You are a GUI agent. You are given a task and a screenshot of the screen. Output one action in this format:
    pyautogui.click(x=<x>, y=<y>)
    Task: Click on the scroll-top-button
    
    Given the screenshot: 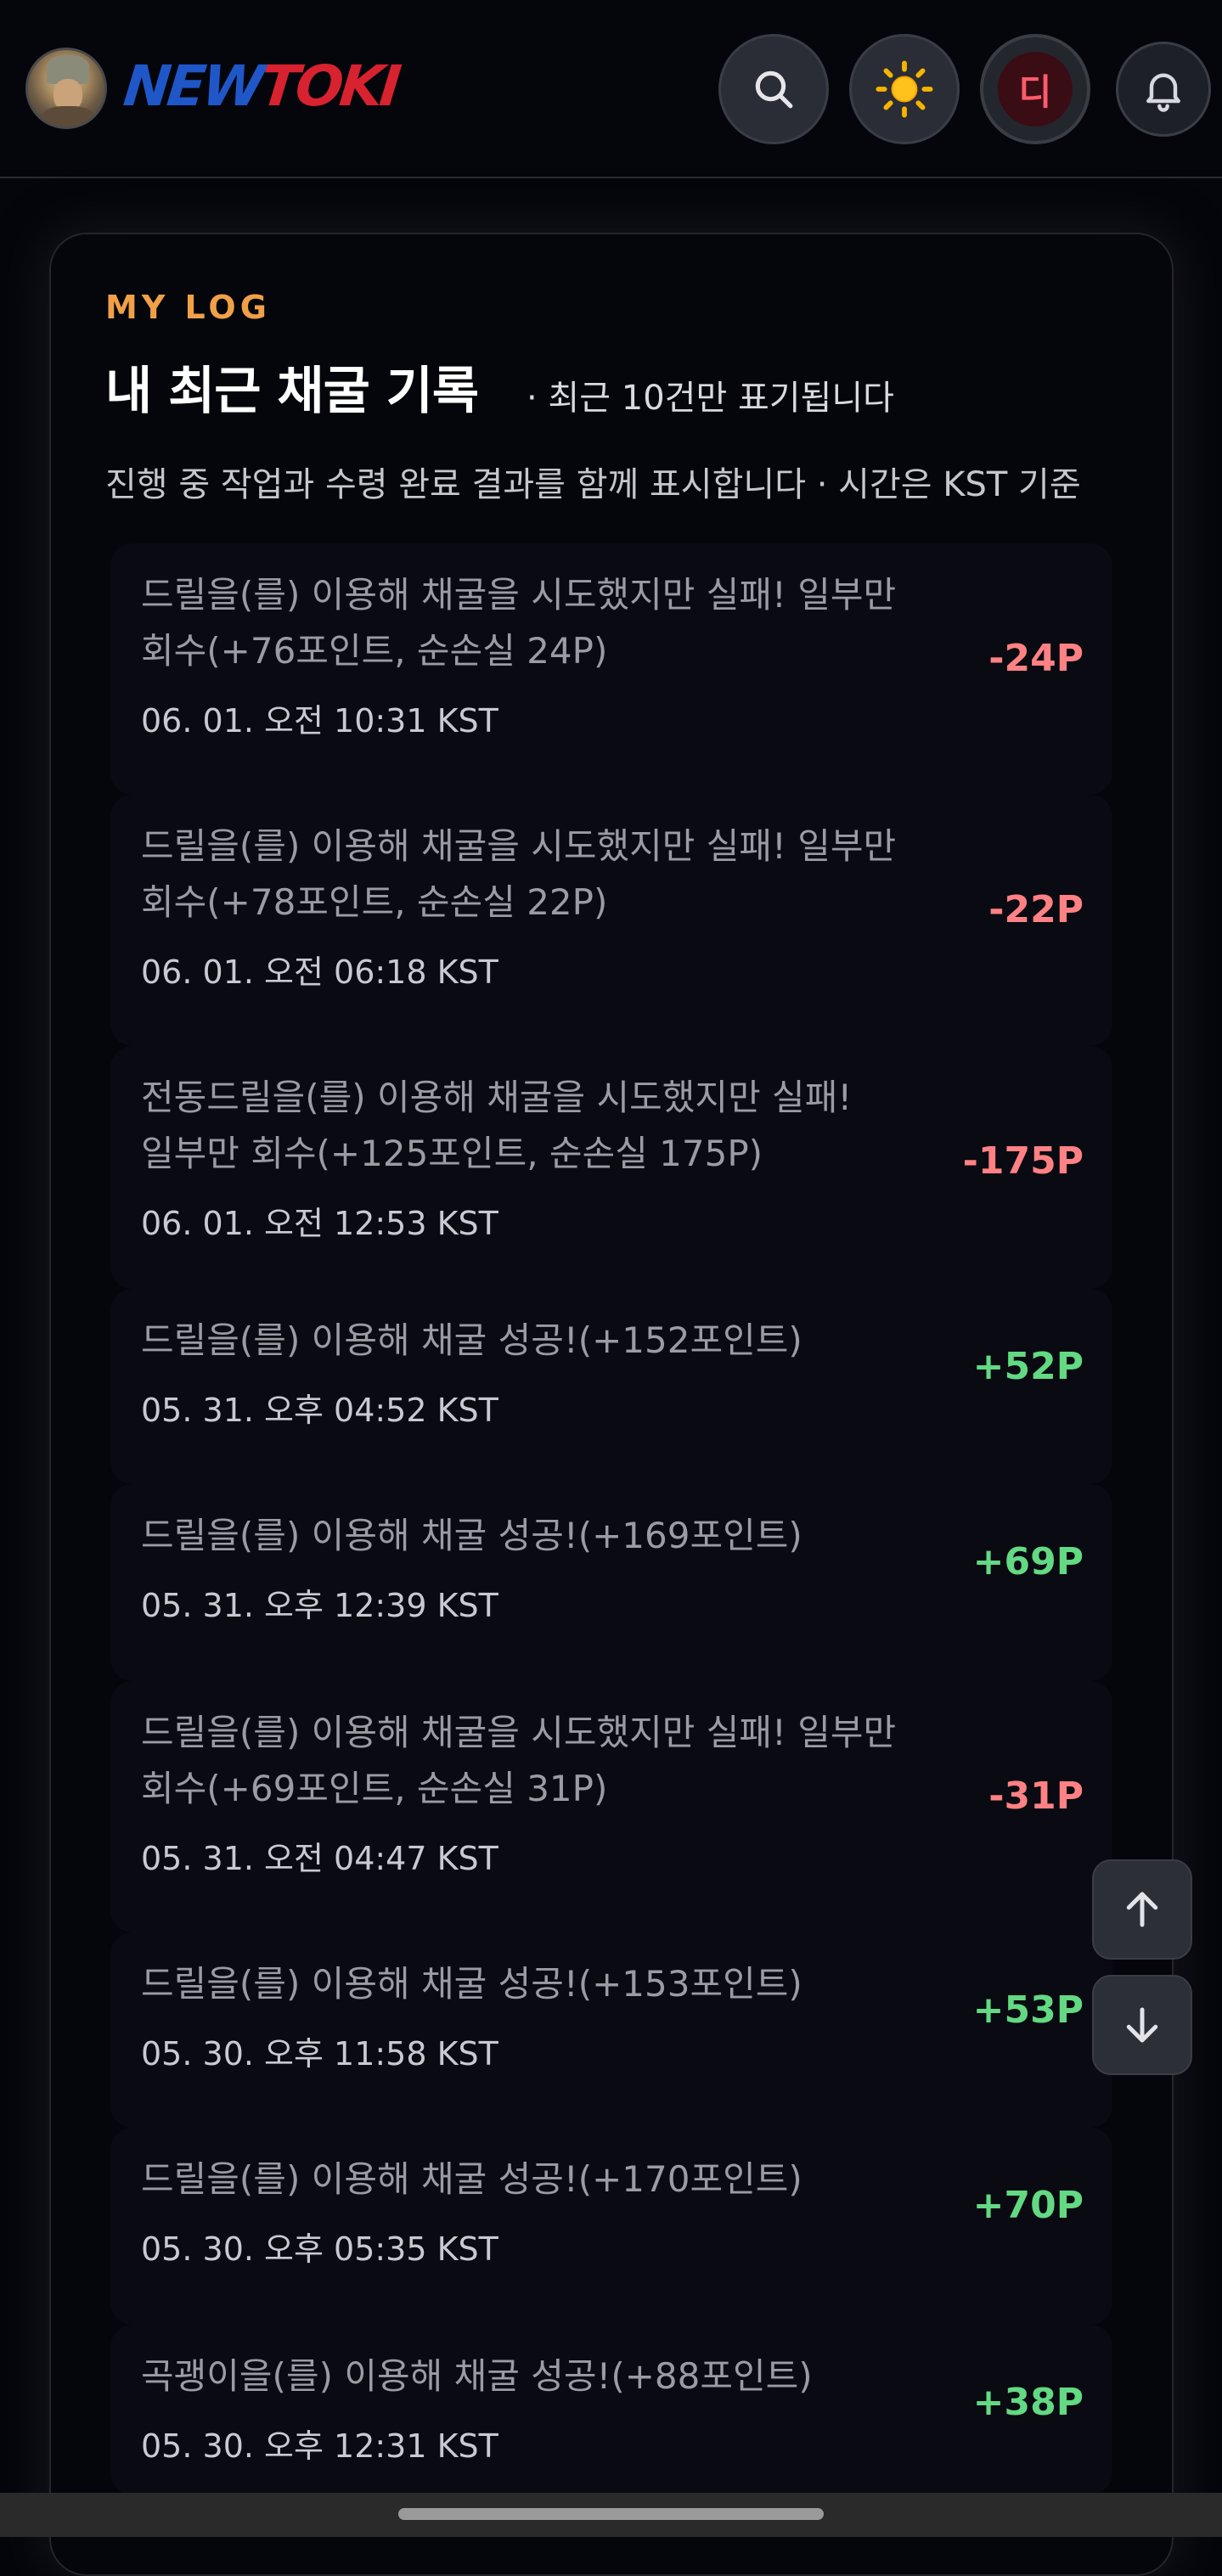 What is the action you would take?
    pyautogui.click(x=1142, y=1909)
    